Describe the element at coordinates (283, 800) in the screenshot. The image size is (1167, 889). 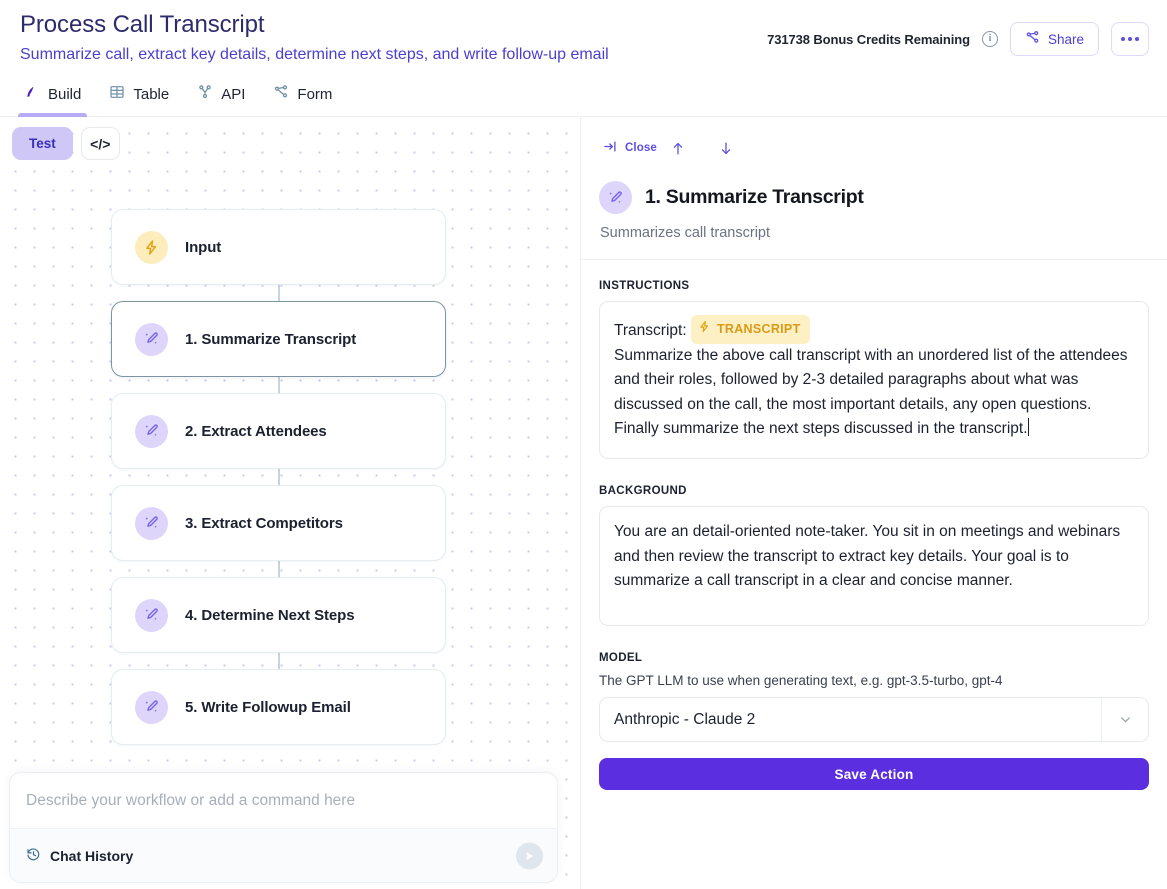
I see `chat-input` at that location.